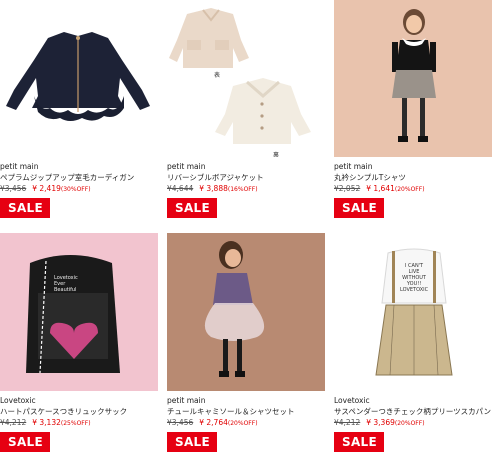 The height and width of the screenshot is (452, 504). I want to click on discount-rate: (16%OFF), so click(242, 189).